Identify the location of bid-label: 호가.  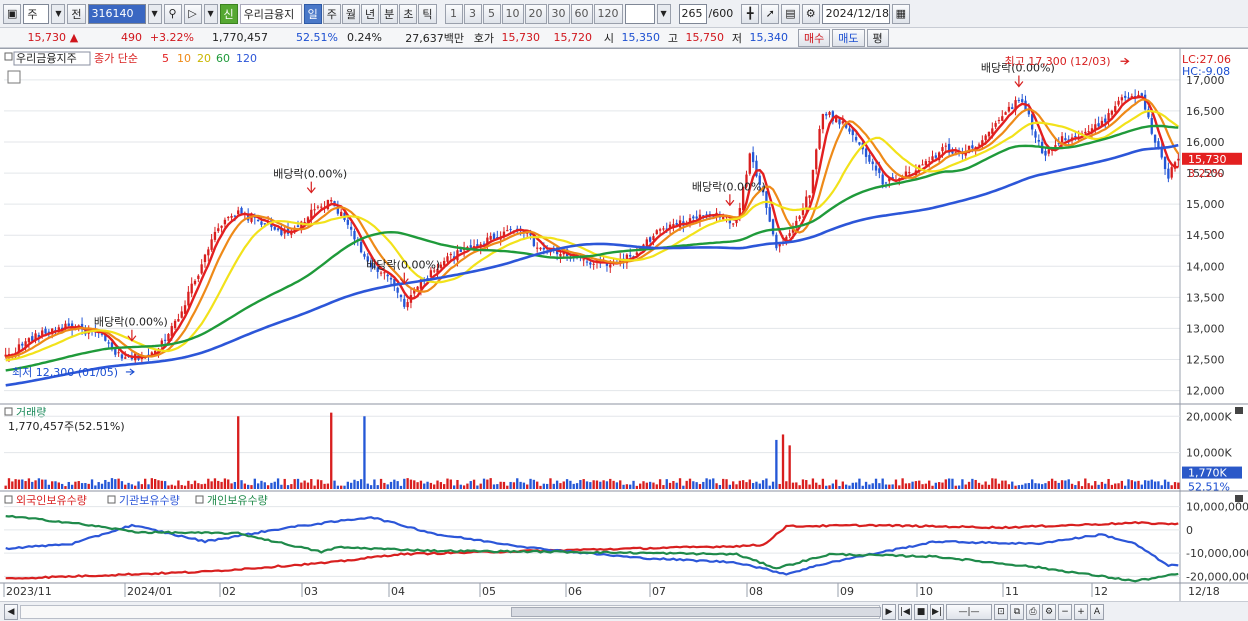
(483, 38).